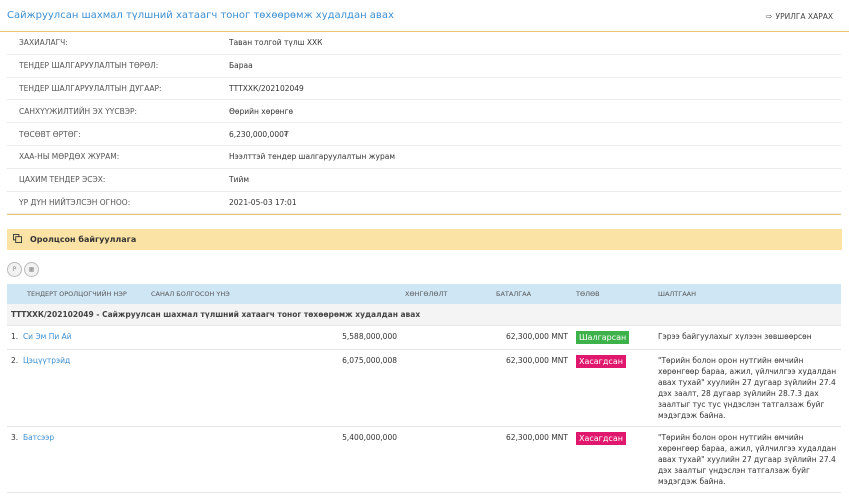 This screenshot has width=849, height=502. What do you see at coordinates (46, 360) in the screenshot?
I see `bidder-link: Цэцүүтрэйд` at bounding box center [46, 360].